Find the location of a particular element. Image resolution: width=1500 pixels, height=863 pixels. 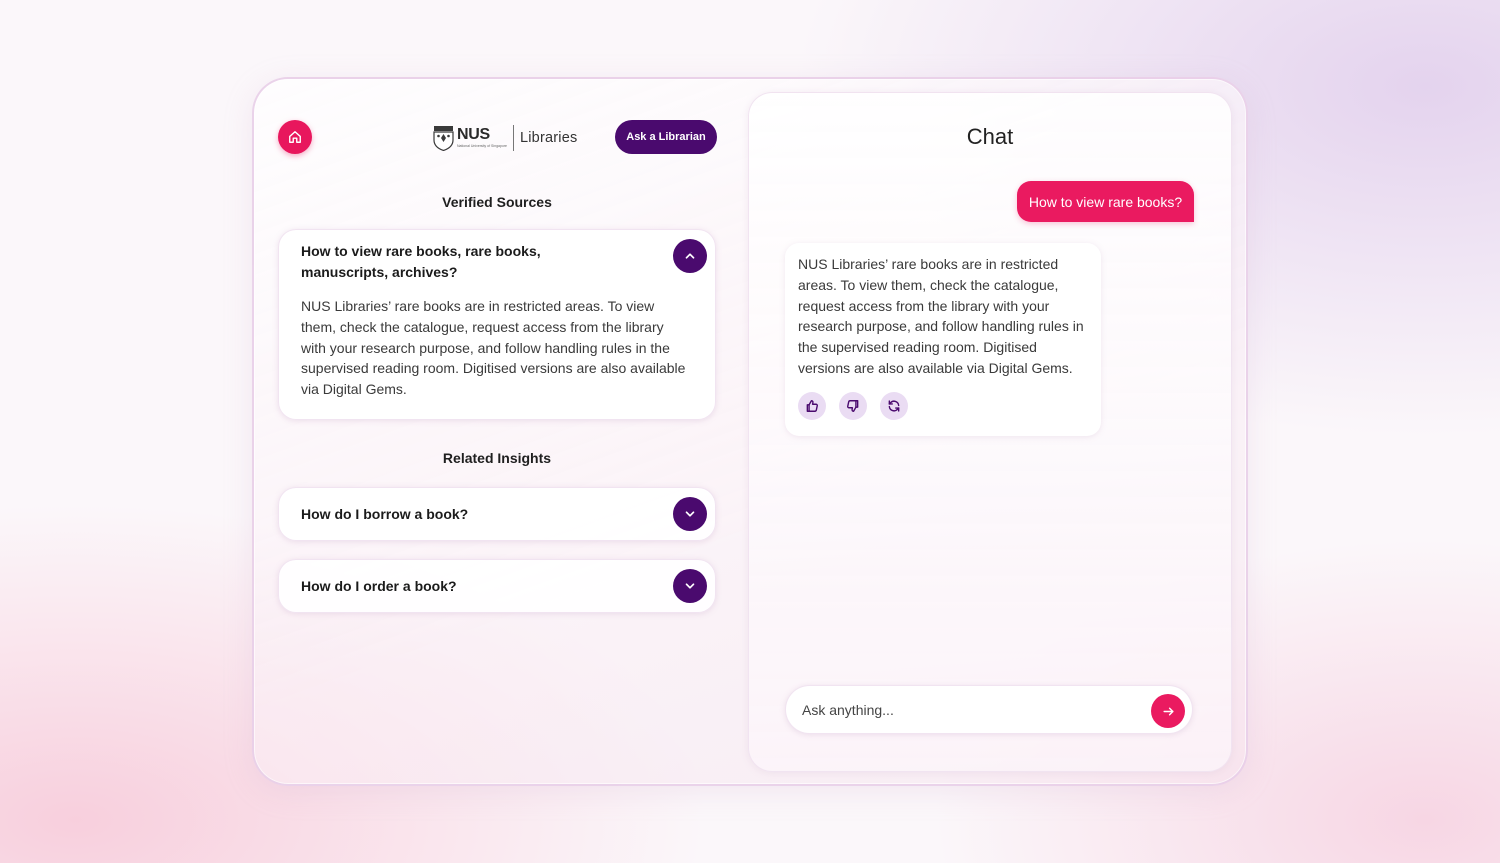

related-insights-title: Related Insights is located at coordinates (497, 458).